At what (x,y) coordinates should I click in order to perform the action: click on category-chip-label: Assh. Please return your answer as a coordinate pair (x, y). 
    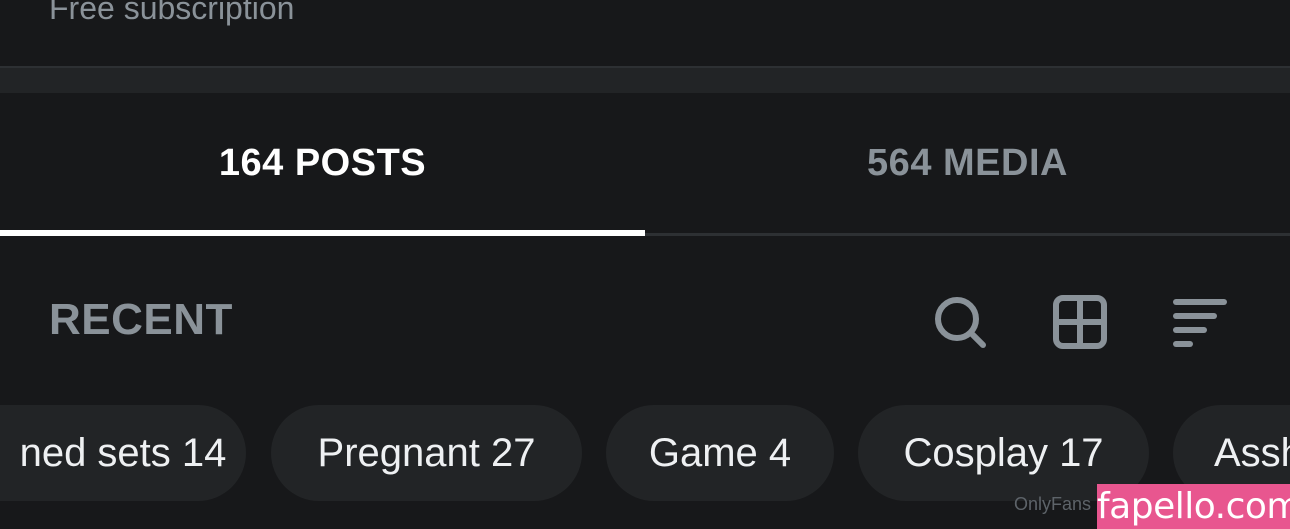
    Looking at the image, I should click on (1252, 452).